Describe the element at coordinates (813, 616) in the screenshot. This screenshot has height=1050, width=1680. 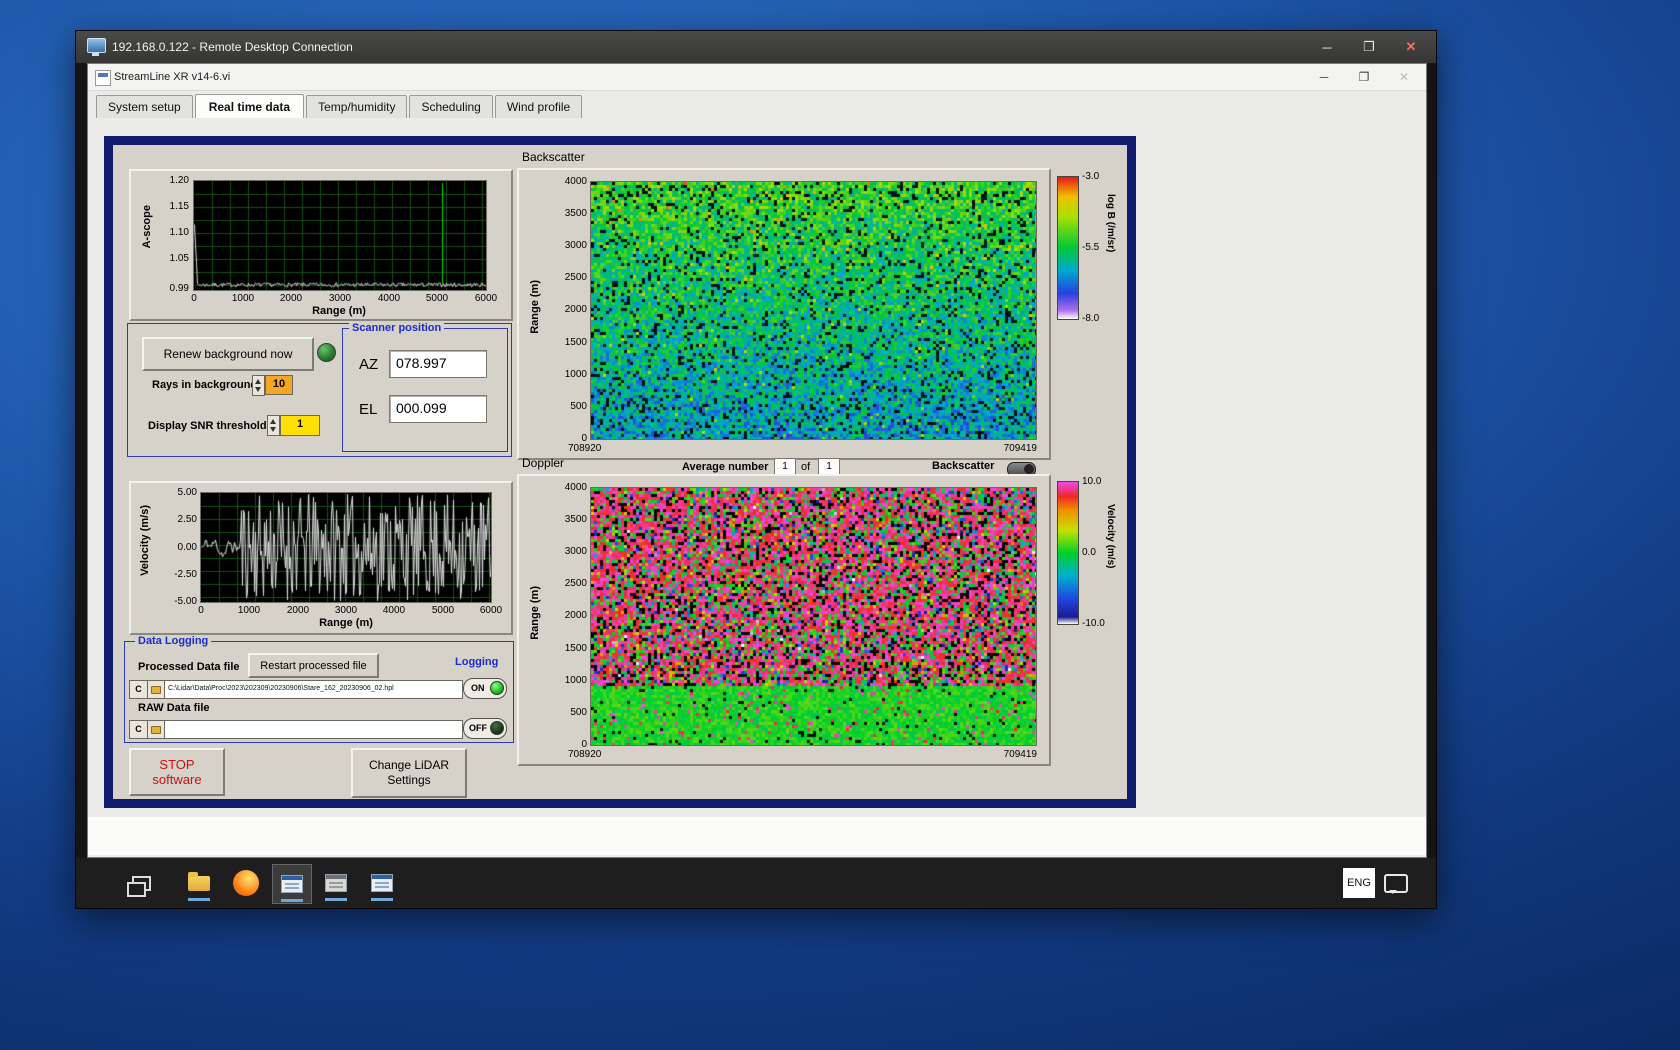
I see `doppler-canvas` at that location.